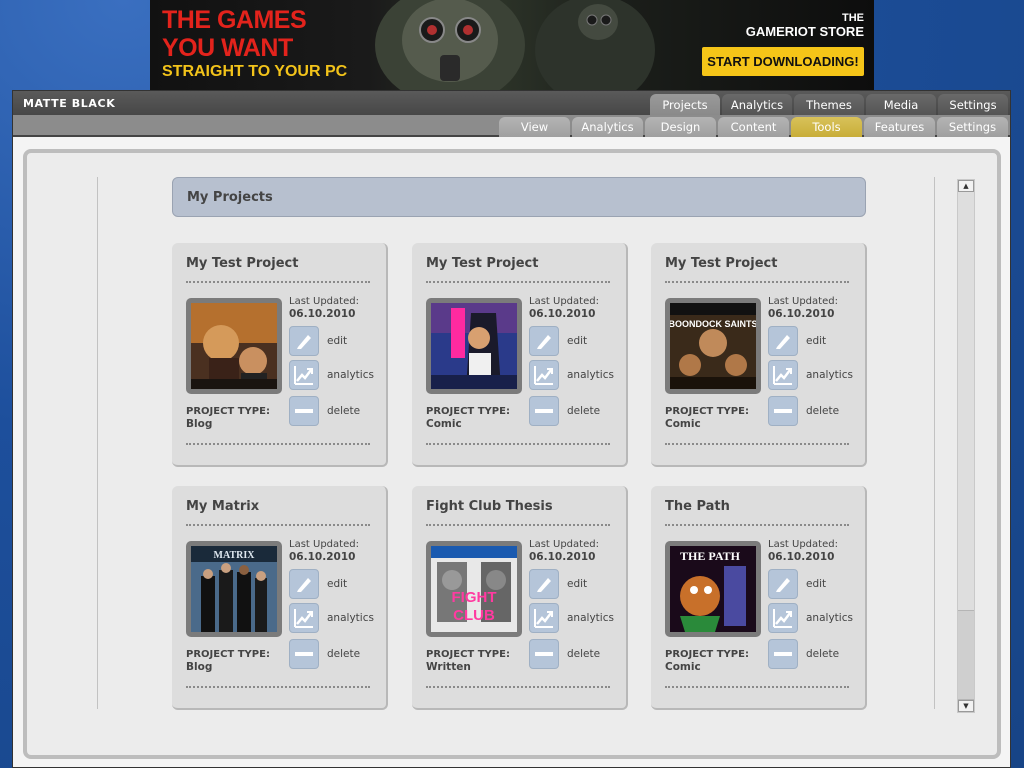 The height and width of the screenshot is (768, 1024). Describe the element at coordinates (713, 346) in the screenshot. I see `project-thumbnail: BOONDOCK SAINTS` at that location.